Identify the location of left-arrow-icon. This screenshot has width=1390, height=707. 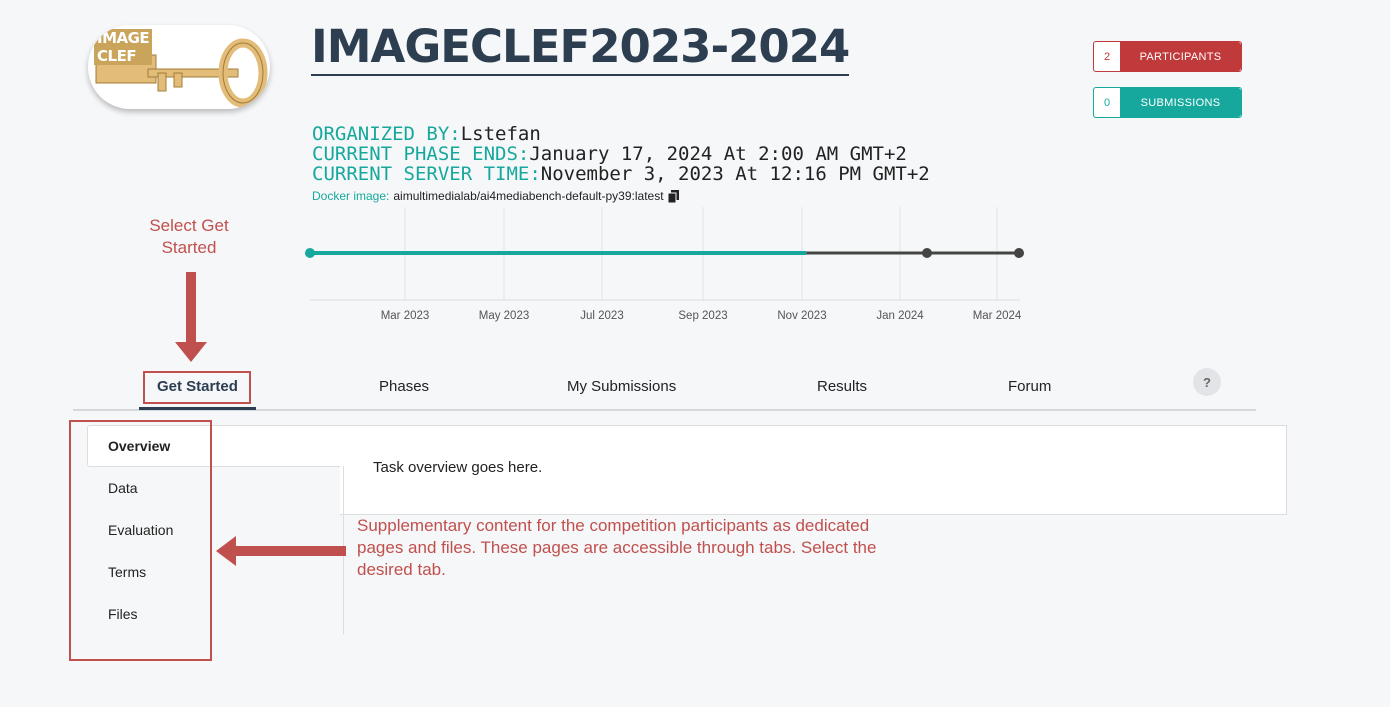
(281, 551).